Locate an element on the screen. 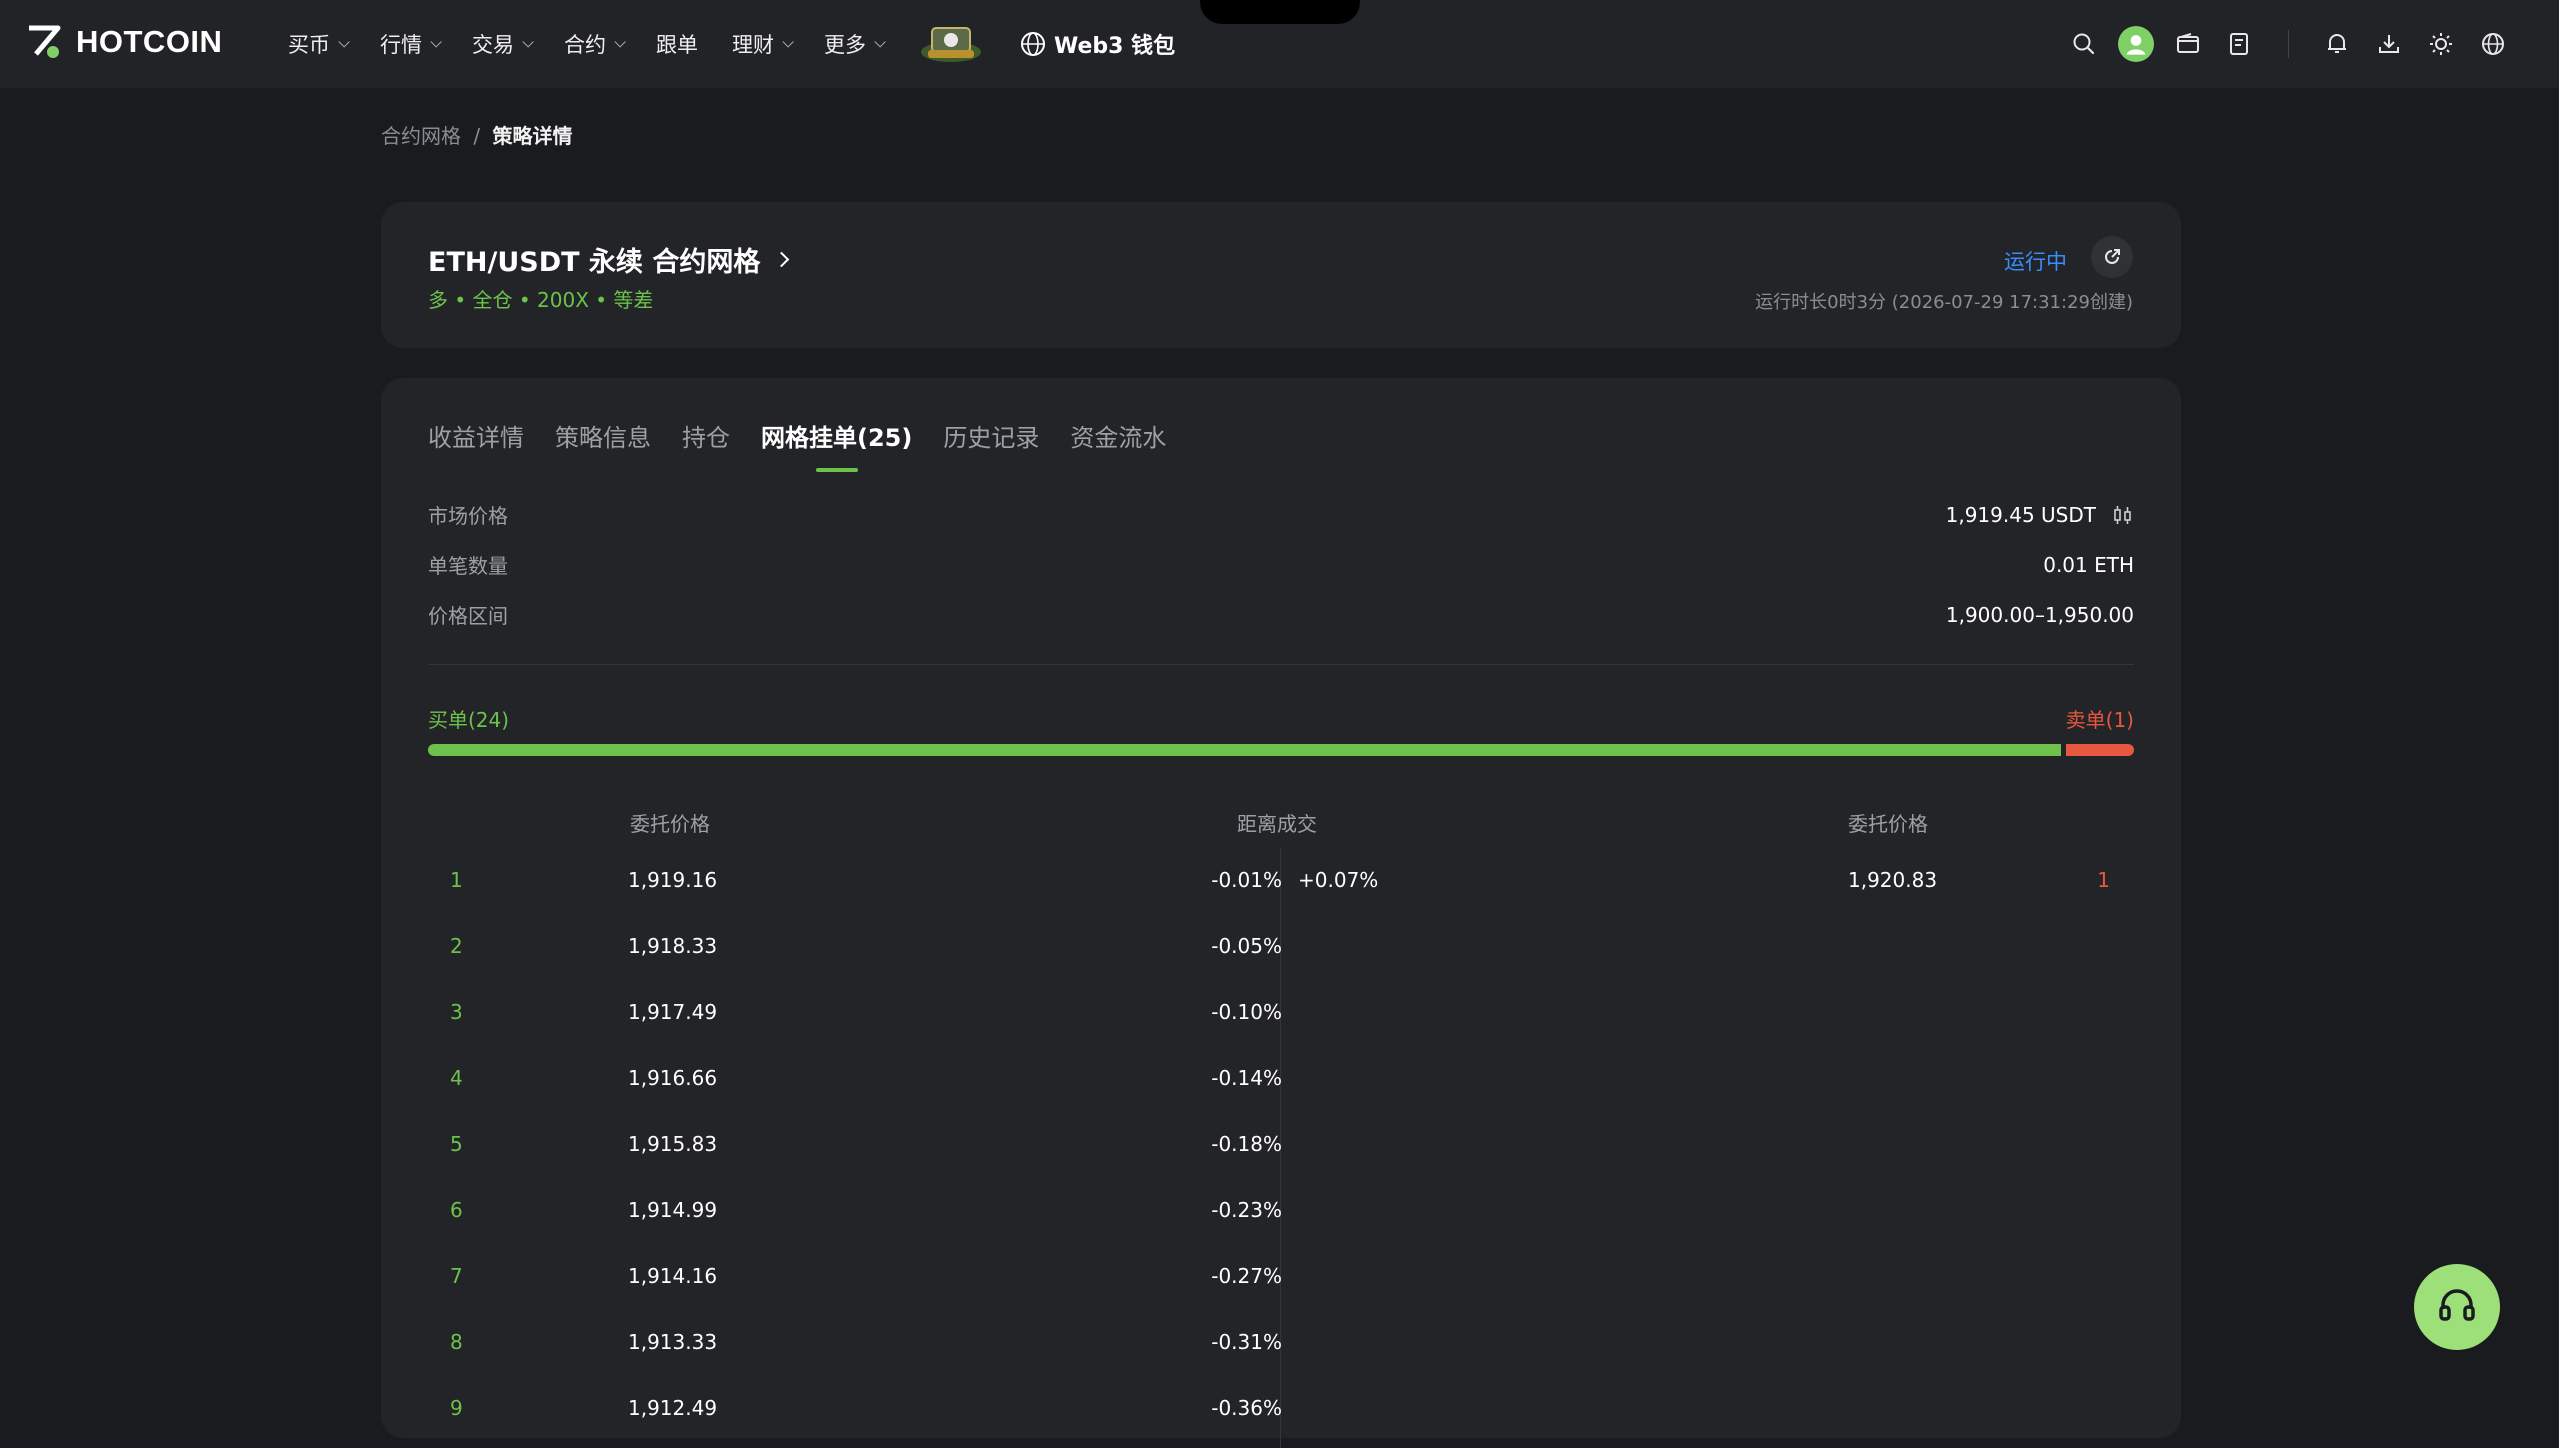  download-icon is located at coordinates (2389, 44).